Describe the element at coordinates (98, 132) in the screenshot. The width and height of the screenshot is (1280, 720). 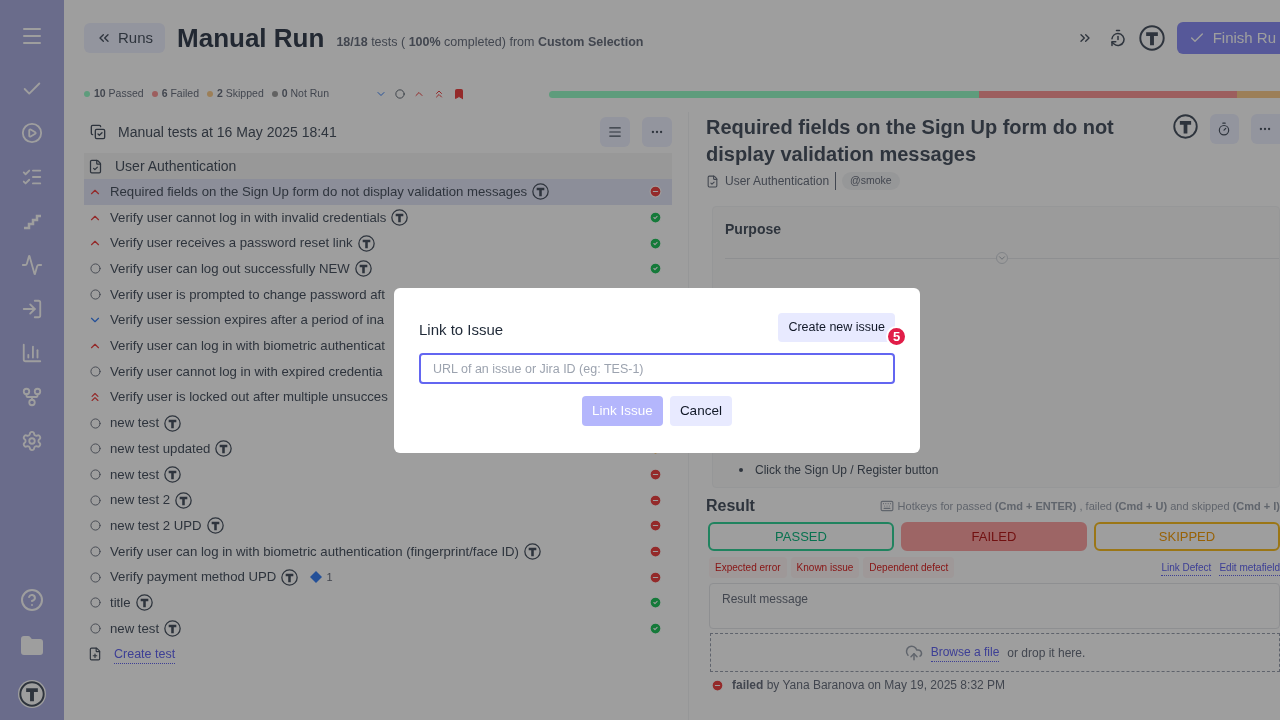
I see `run-list-icon` at that location.